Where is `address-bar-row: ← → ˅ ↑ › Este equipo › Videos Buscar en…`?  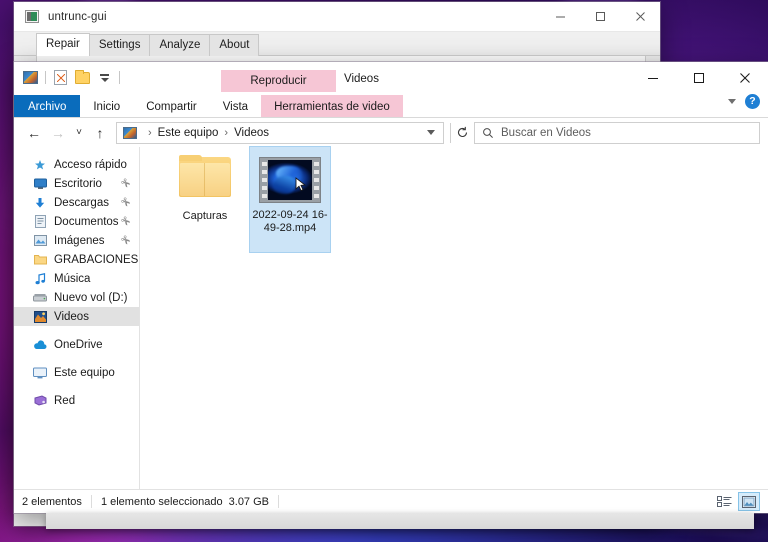
address-bar-row: ← → ˅ ↑ › Este equipo › Videos Buscar en… is located at coordinates (391, 132).